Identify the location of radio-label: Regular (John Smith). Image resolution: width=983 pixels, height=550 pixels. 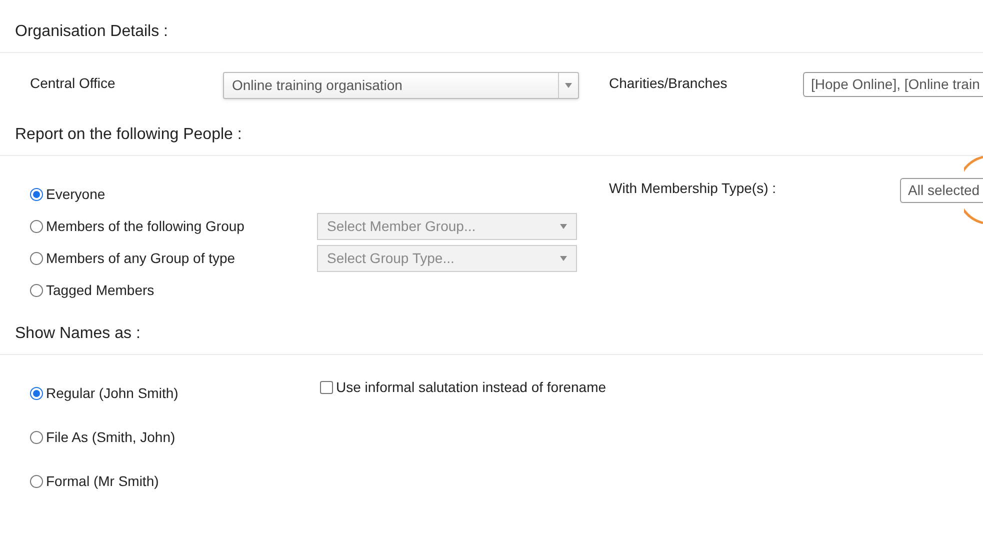
(112, 393).